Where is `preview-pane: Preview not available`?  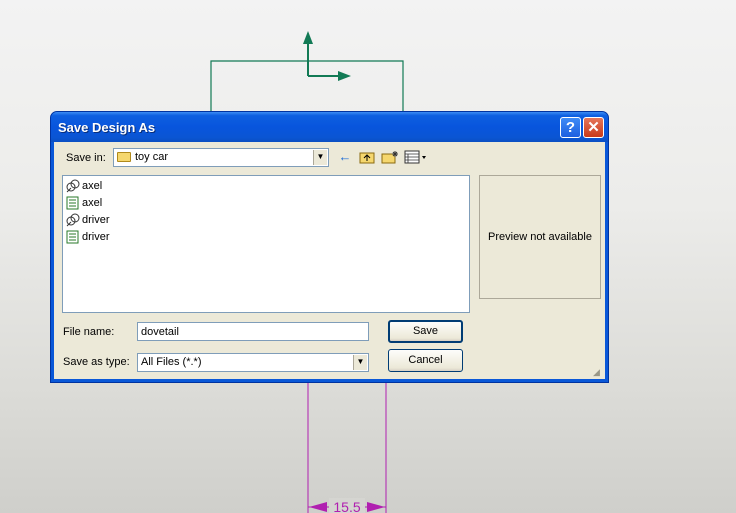 preview-pane: Preview not available is located at coordinates (540, 237).